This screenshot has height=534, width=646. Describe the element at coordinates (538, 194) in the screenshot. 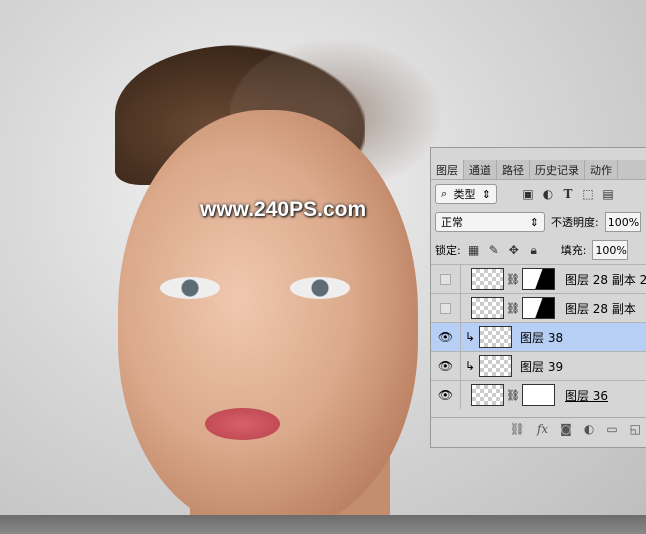

I see `filter-row: ⌕ 类型 ⇕ ▣ ◐ T ⬚ ▤` at that location.